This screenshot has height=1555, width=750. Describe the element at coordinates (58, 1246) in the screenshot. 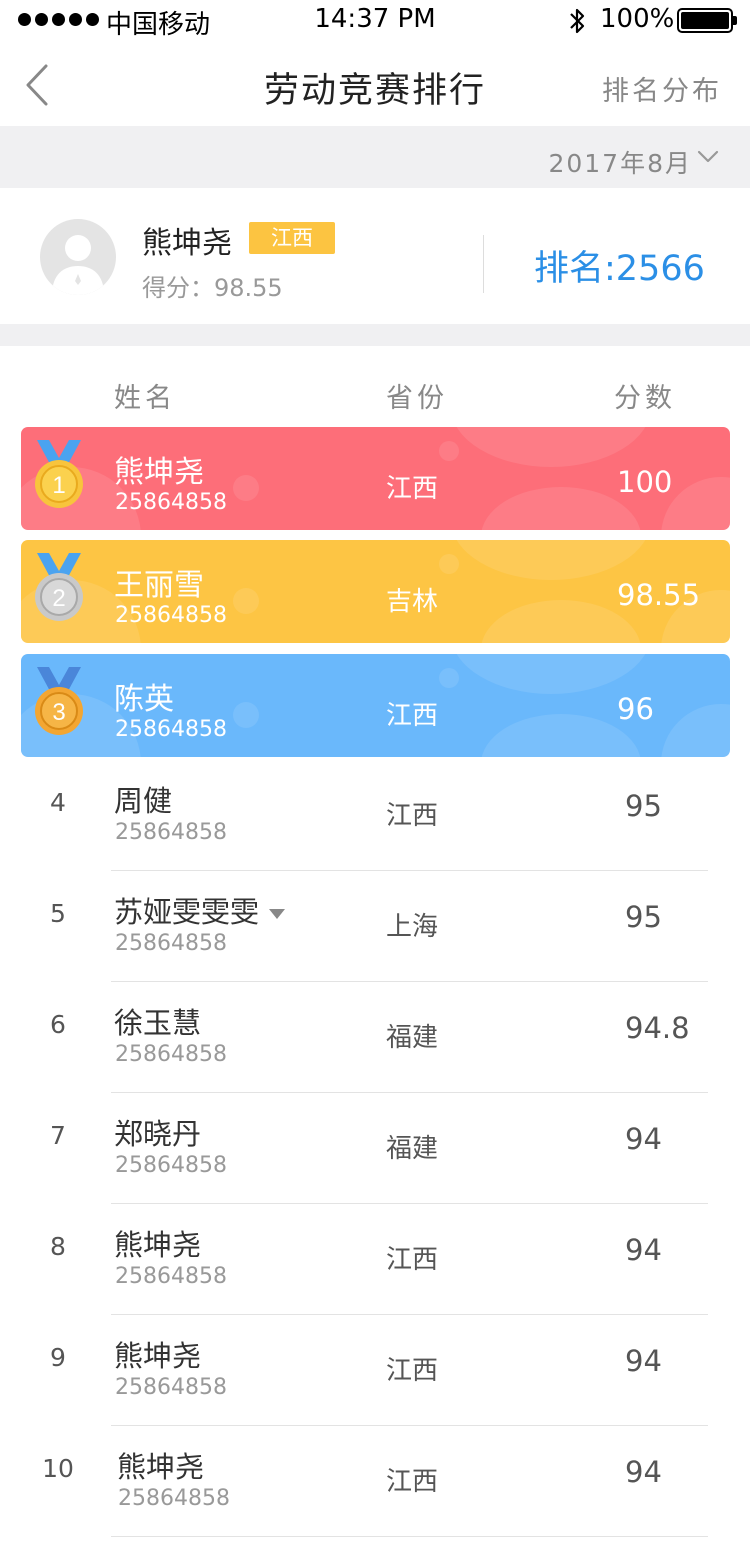

I see `rank-number: 8` at that location.